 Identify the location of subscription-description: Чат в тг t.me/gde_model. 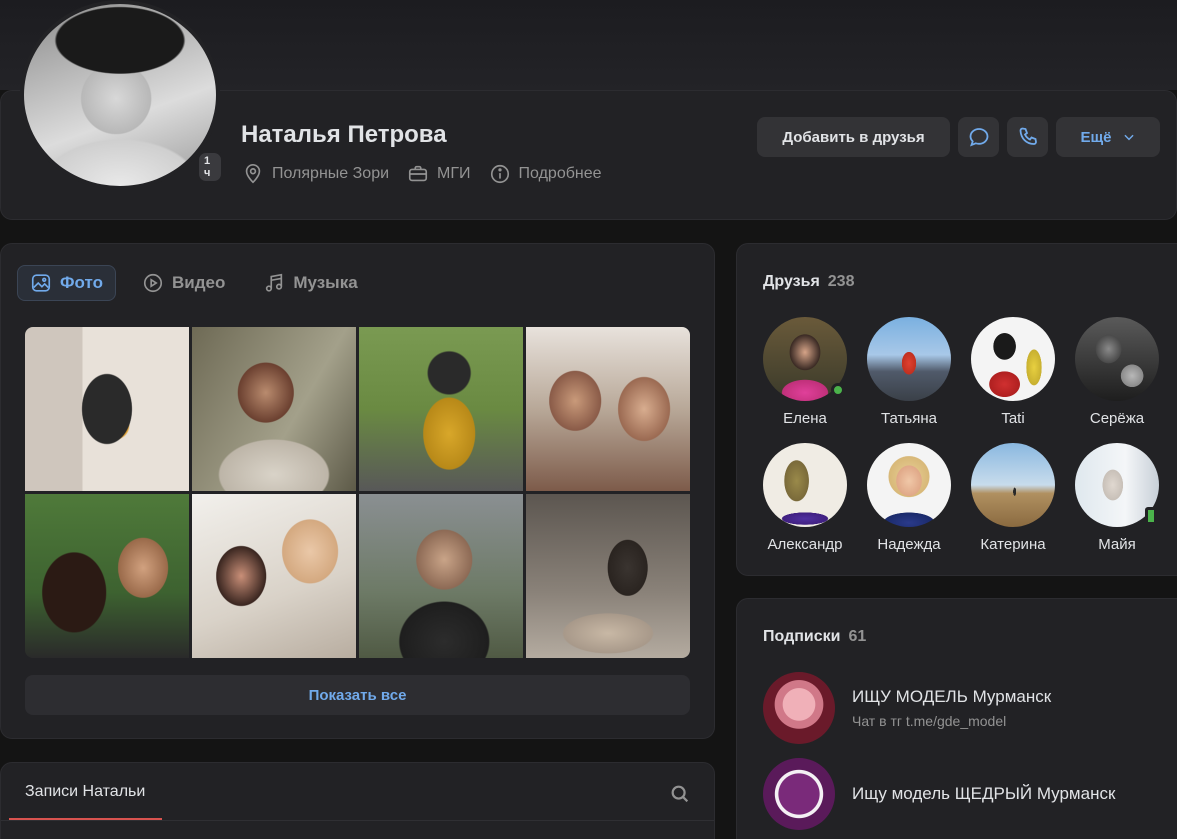
(929, 721).